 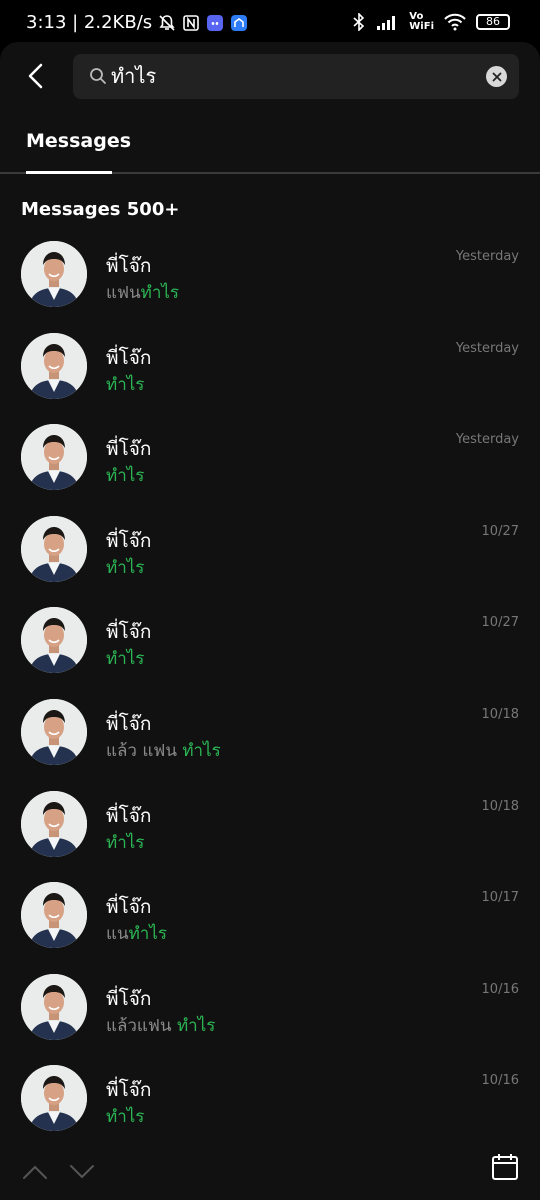 What do you see at coordinates (191, 22) in the screenshot?
I see `nfc-icon` at bounding box center [191, 22].